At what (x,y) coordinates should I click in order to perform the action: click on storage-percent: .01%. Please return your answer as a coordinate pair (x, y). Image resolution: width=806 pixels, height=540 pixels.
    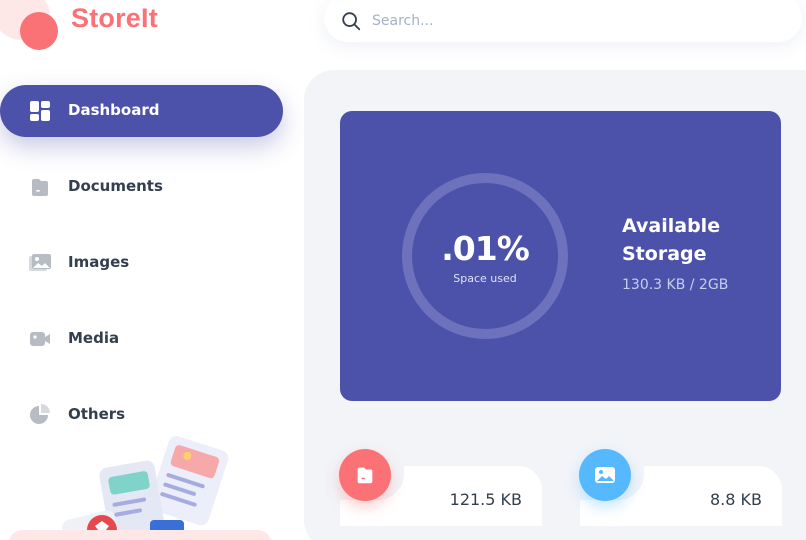
    Looking at the image, I should click on (485, 248).